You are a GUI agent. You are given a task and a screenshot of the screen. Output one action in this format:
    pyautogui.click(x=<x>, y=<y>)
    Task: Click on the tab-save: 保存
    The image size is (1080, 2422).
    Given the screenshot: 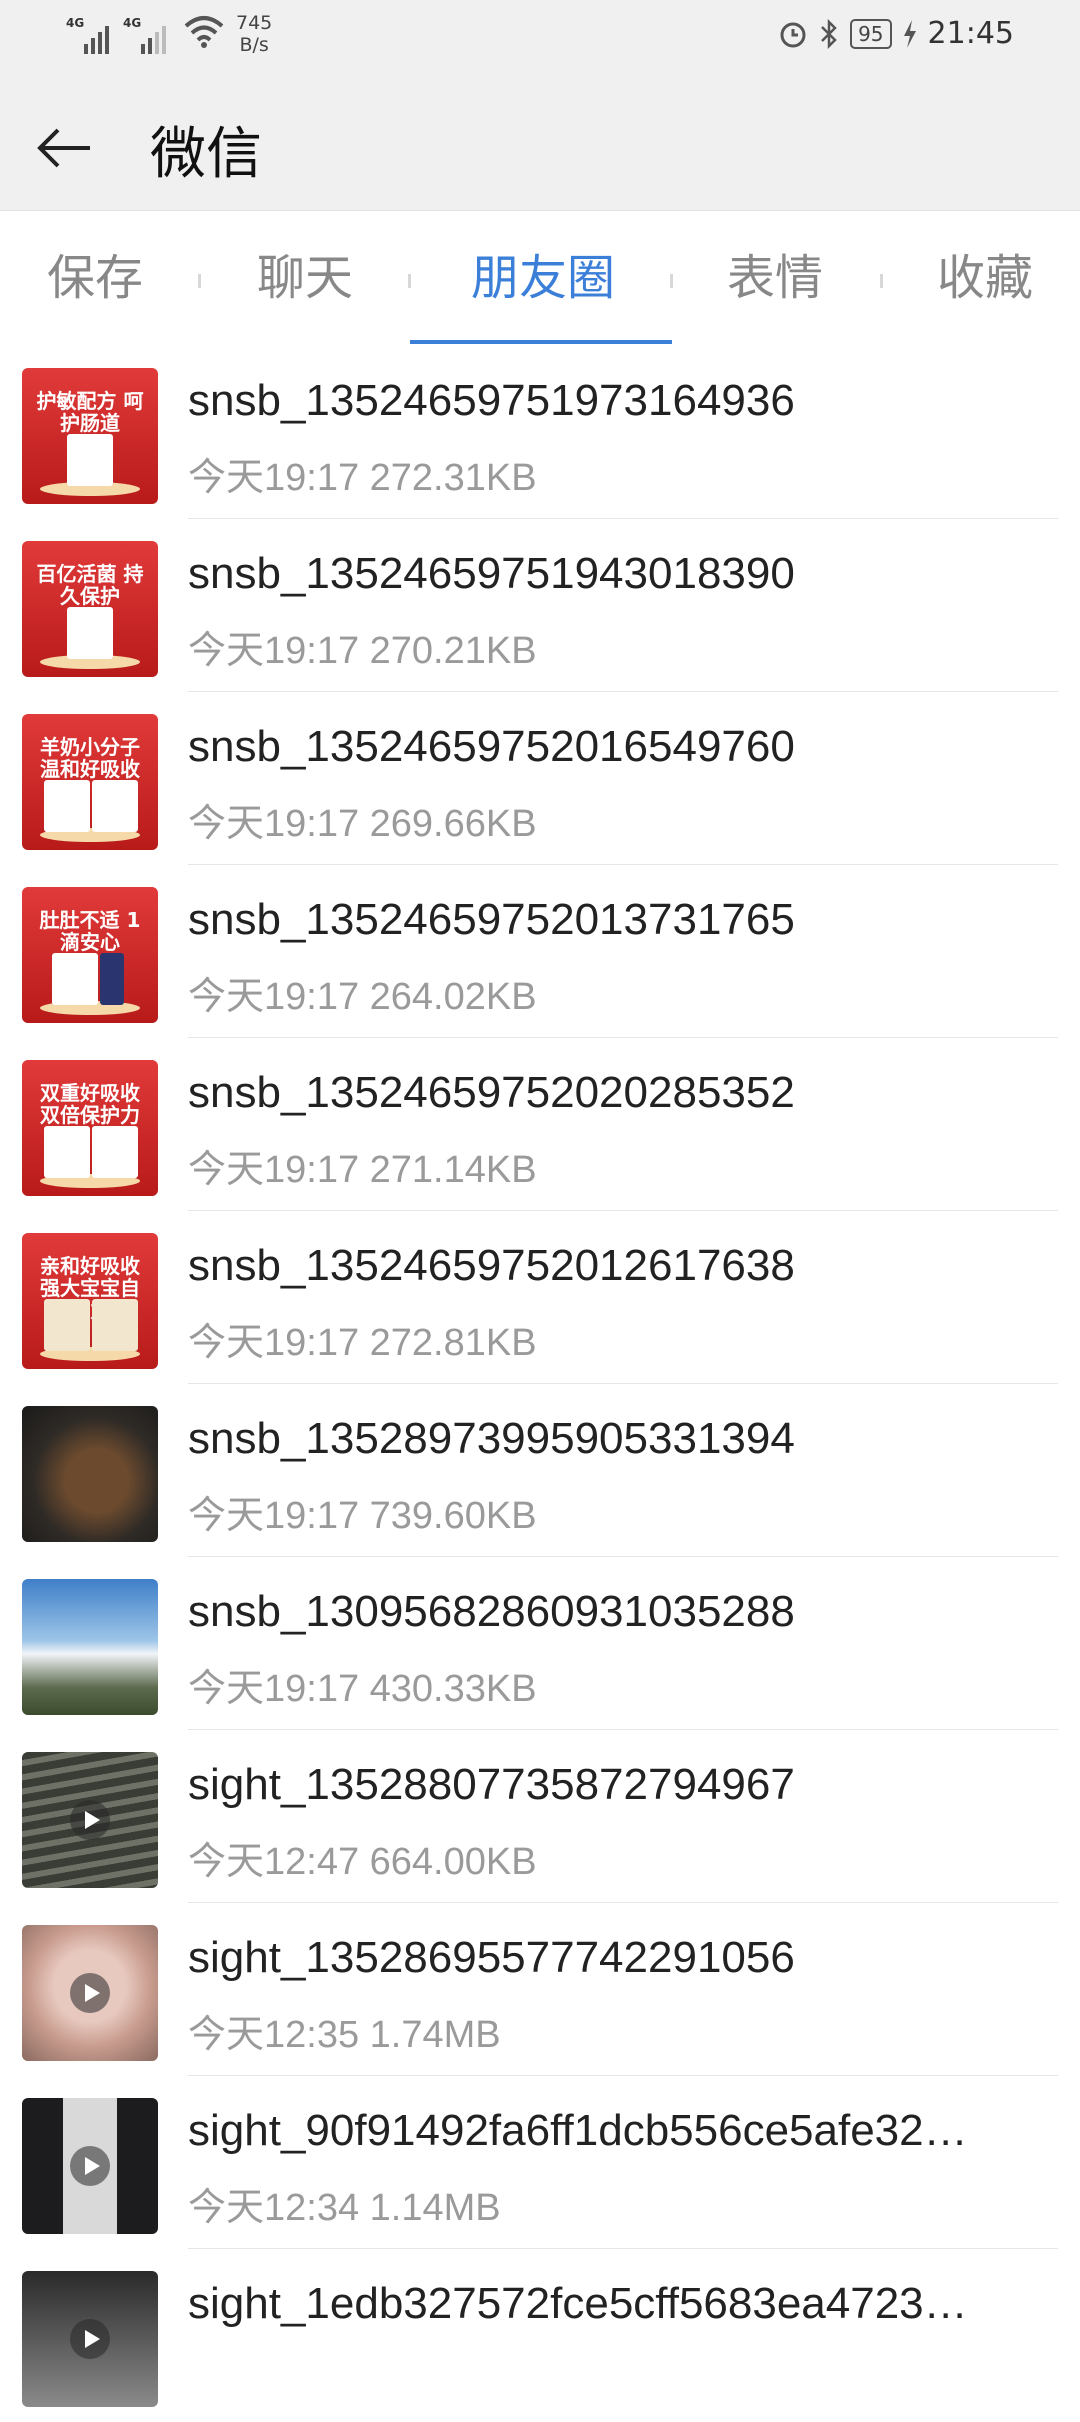 What is the action you would take?
    pyautogui.click(x=95, y=278)
    